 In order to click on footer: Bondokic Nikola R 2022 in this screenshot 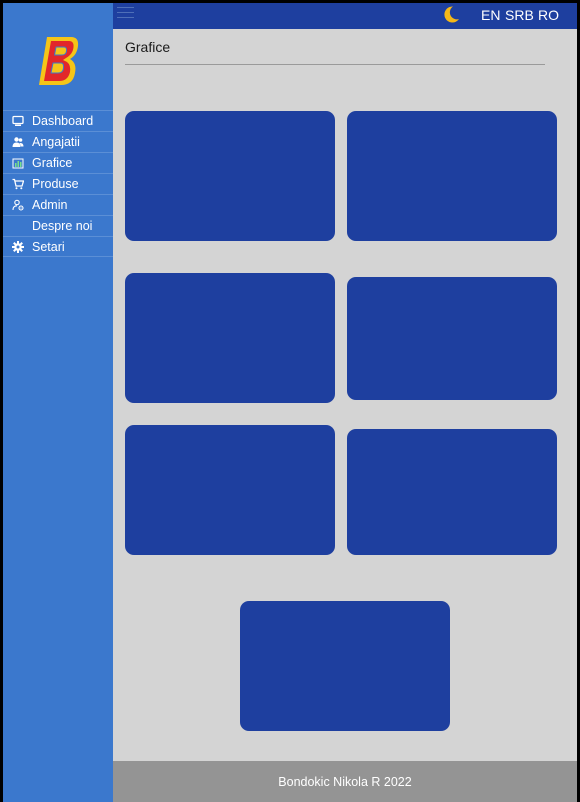, I will do `click(345, 781)`.